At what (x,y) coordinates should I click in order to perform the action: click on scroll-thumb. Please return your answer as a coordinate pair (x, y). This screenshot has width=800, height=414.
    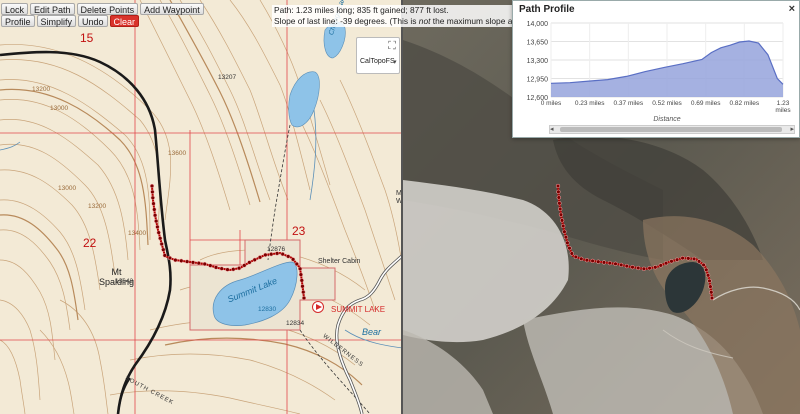
    Looking at the image, I should click on (671, 129).